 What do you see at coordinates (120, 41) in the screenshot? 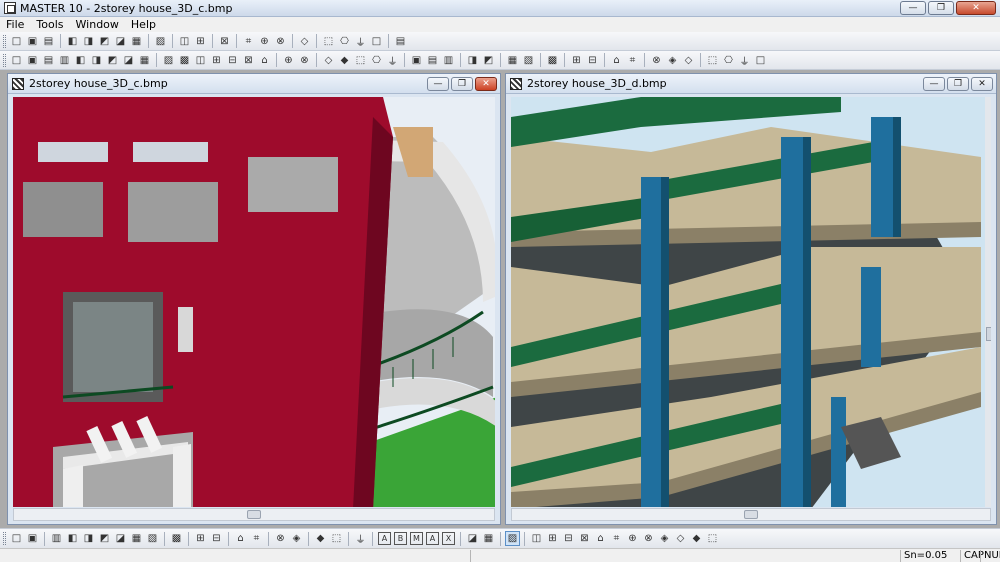
I see `print-preview-icon: ◪` at bounding box center [120, 41].